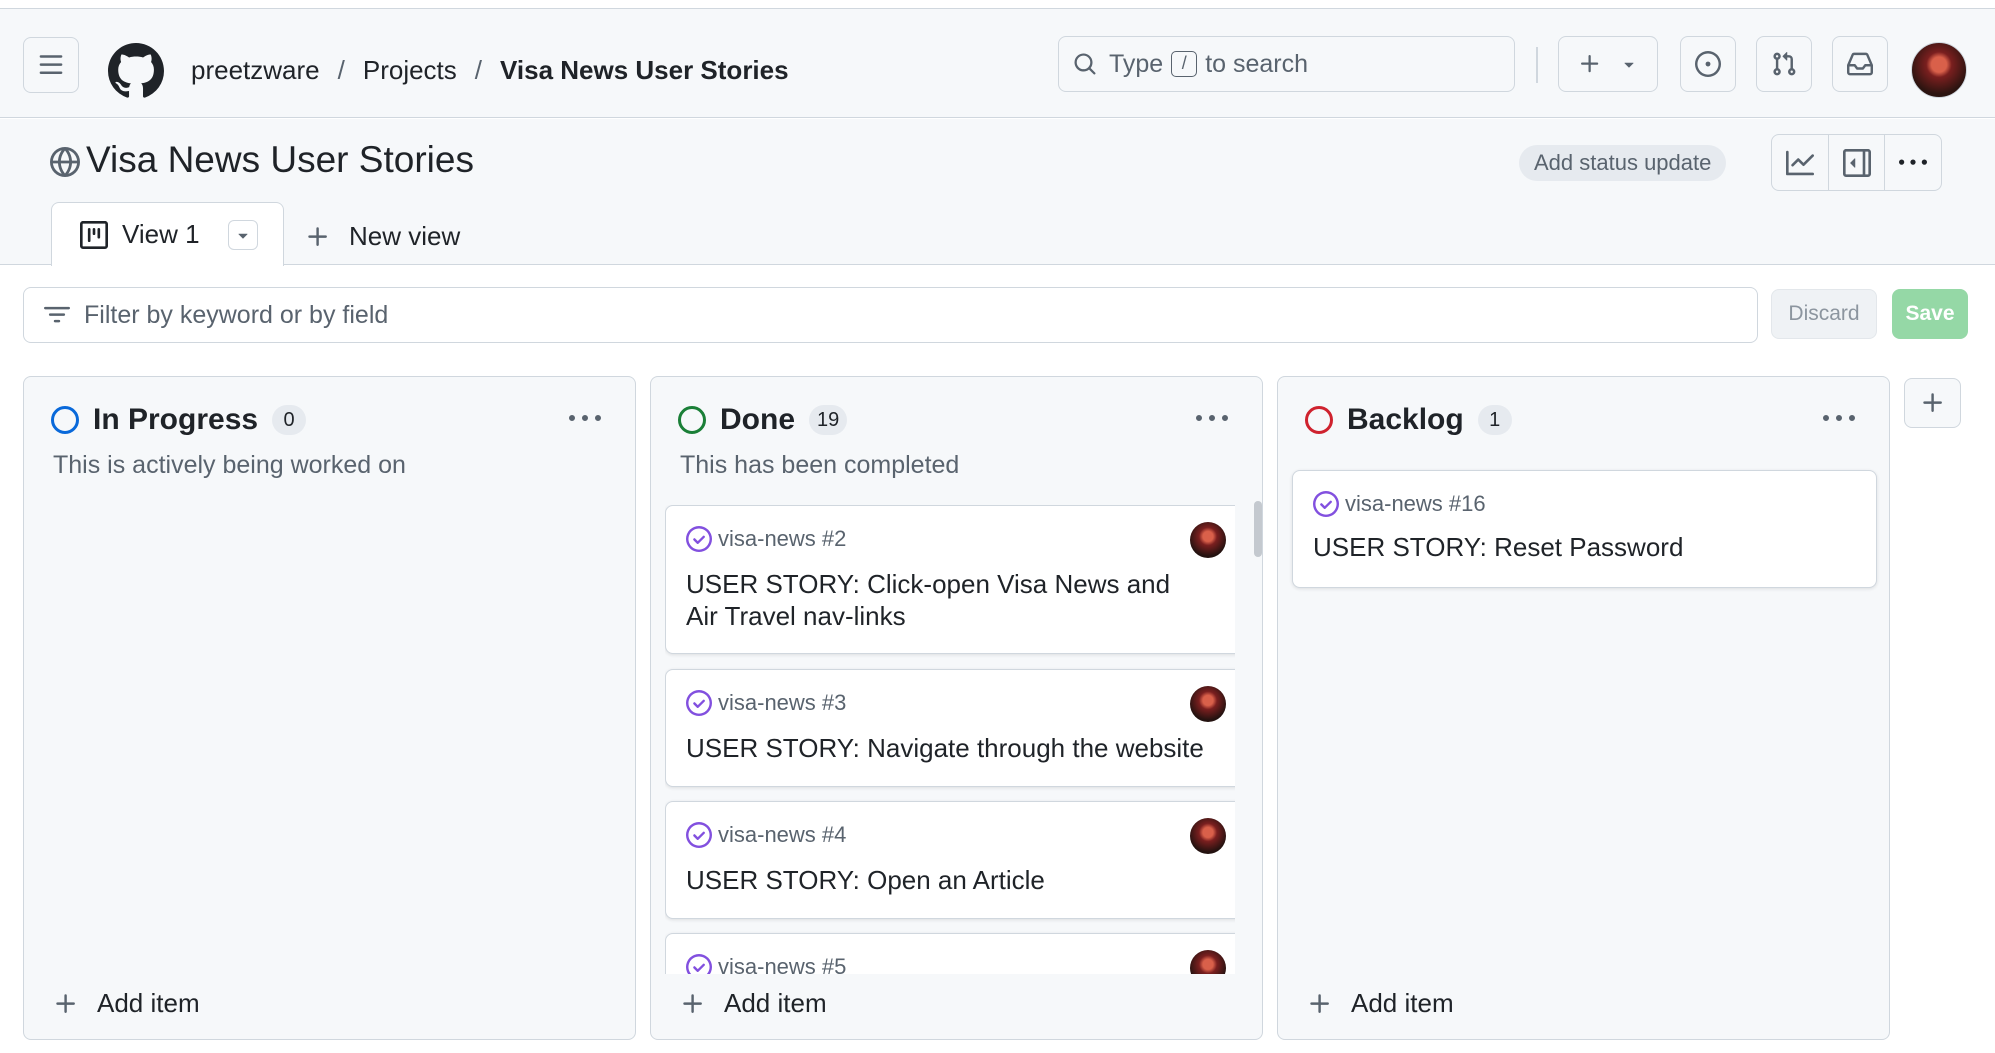 Image resolution: width=1995 pixels, height=1053 pixels. I want to click on new-view-label: New view, so click(405, 236).